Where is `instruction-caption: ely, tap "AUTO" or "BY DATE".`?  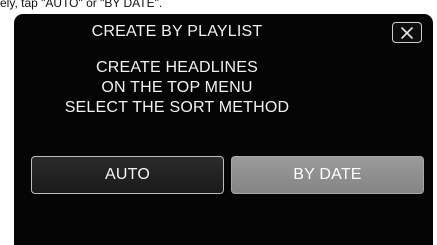
instruction-caption: ely, tap "AUTO" or "BY DATE". is located at coordinates (81, 5).